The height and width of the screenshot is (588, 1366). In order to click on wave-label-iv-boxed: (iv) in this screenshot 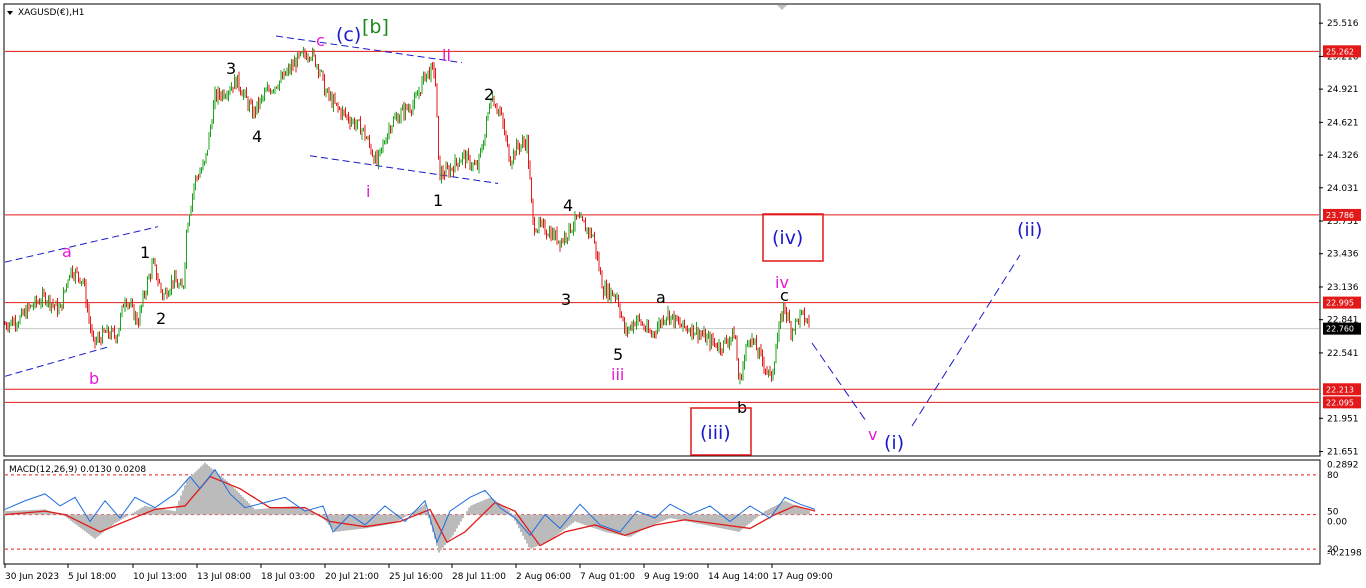, I will do `click(787, 238)`.